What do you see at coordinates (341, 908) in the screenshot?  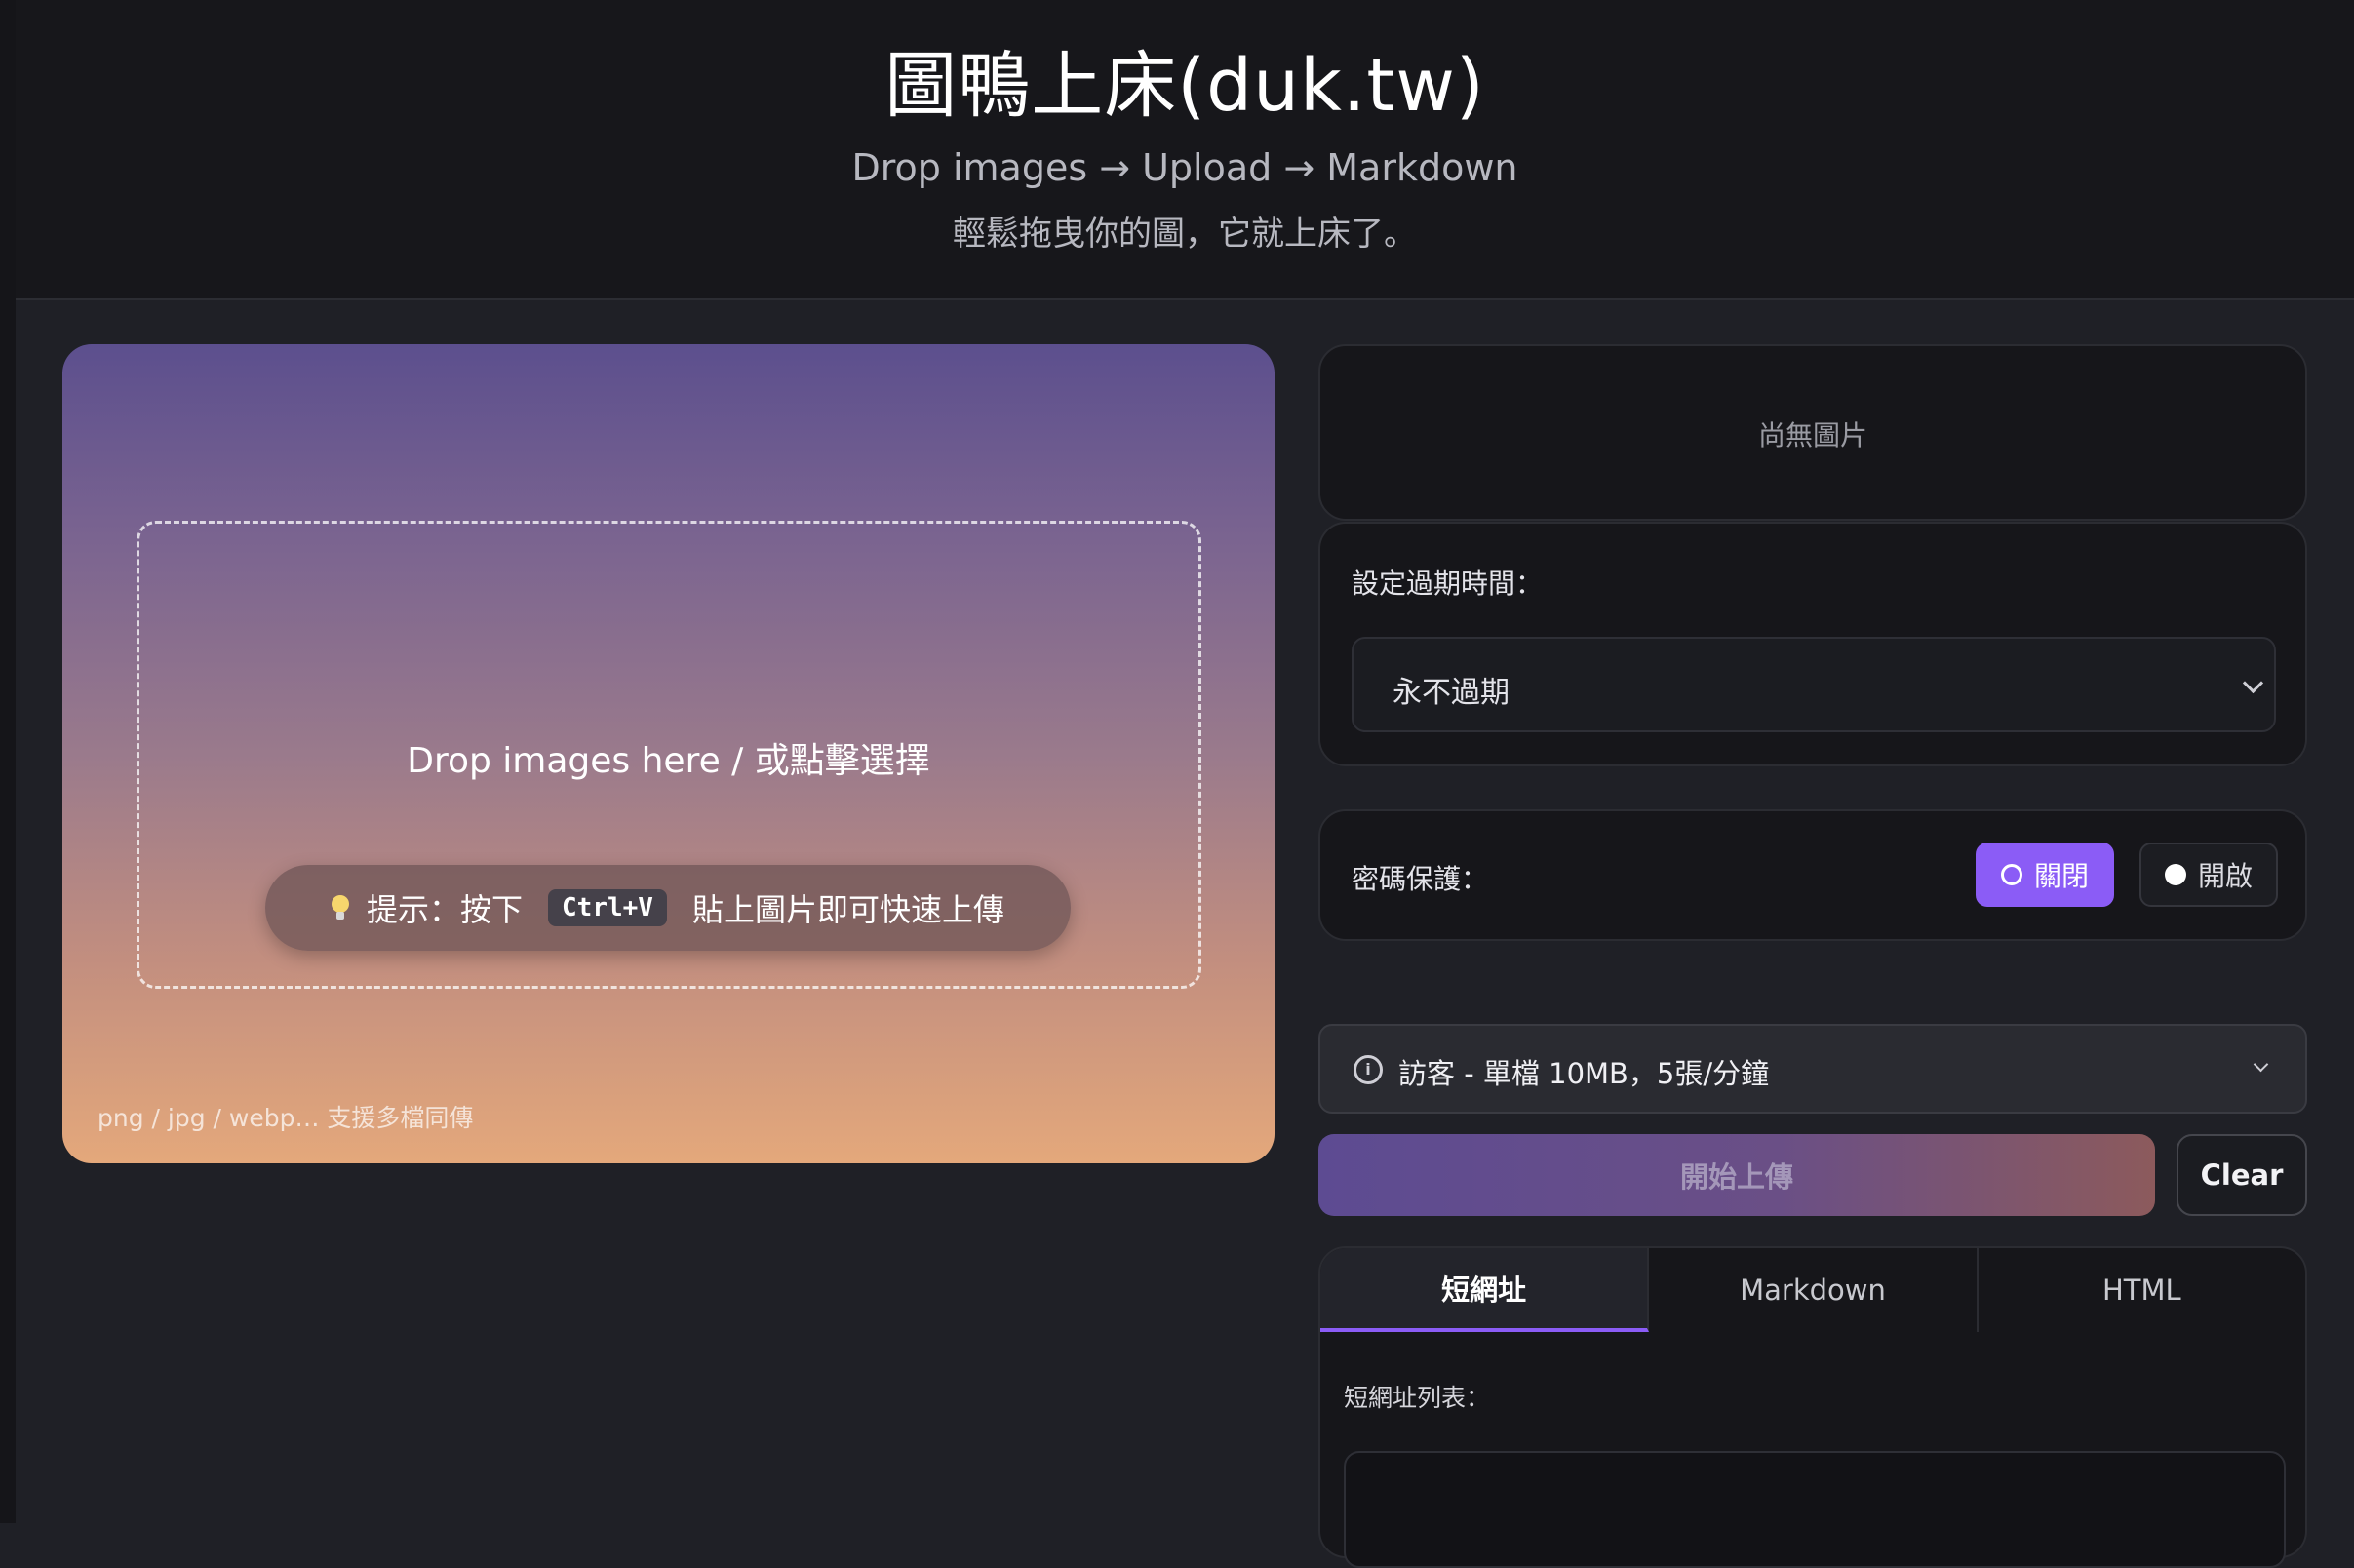 I see `lightbulb-icon` at bounding box center [341, 908].